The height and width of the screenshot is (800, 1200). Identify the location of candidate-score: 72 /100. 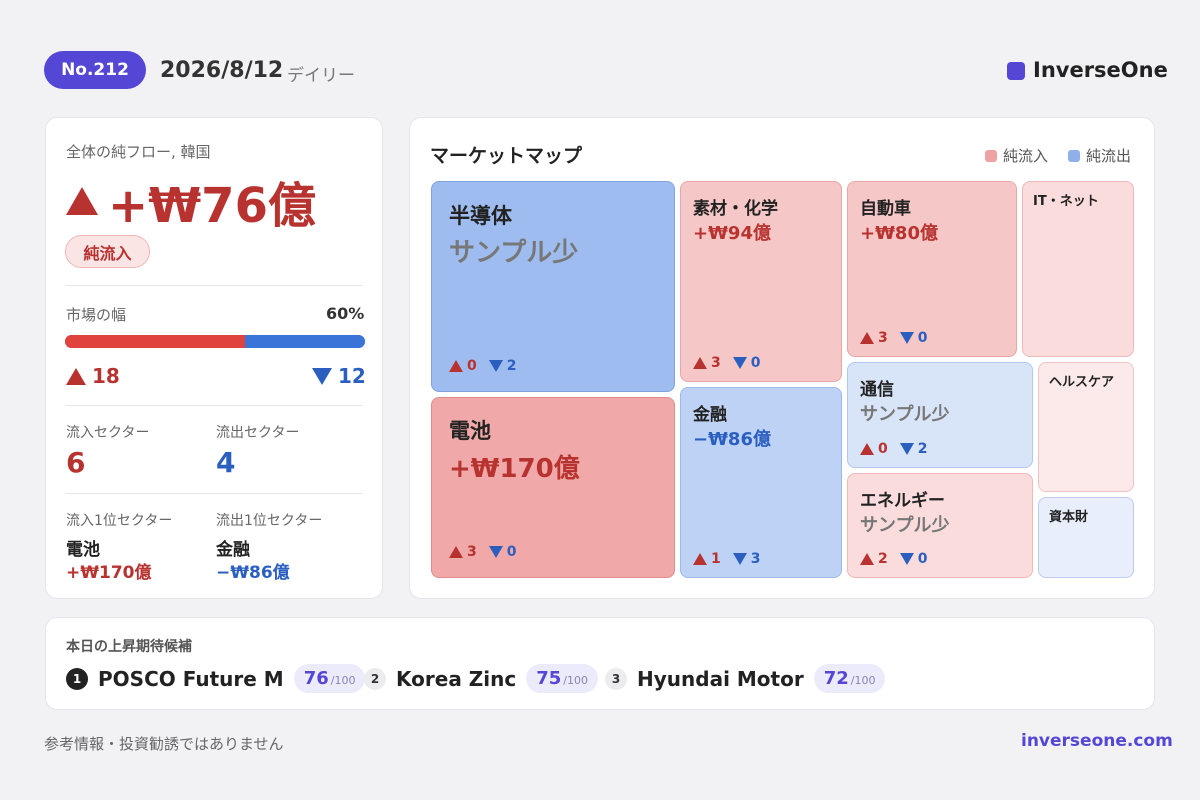
(849, 678).